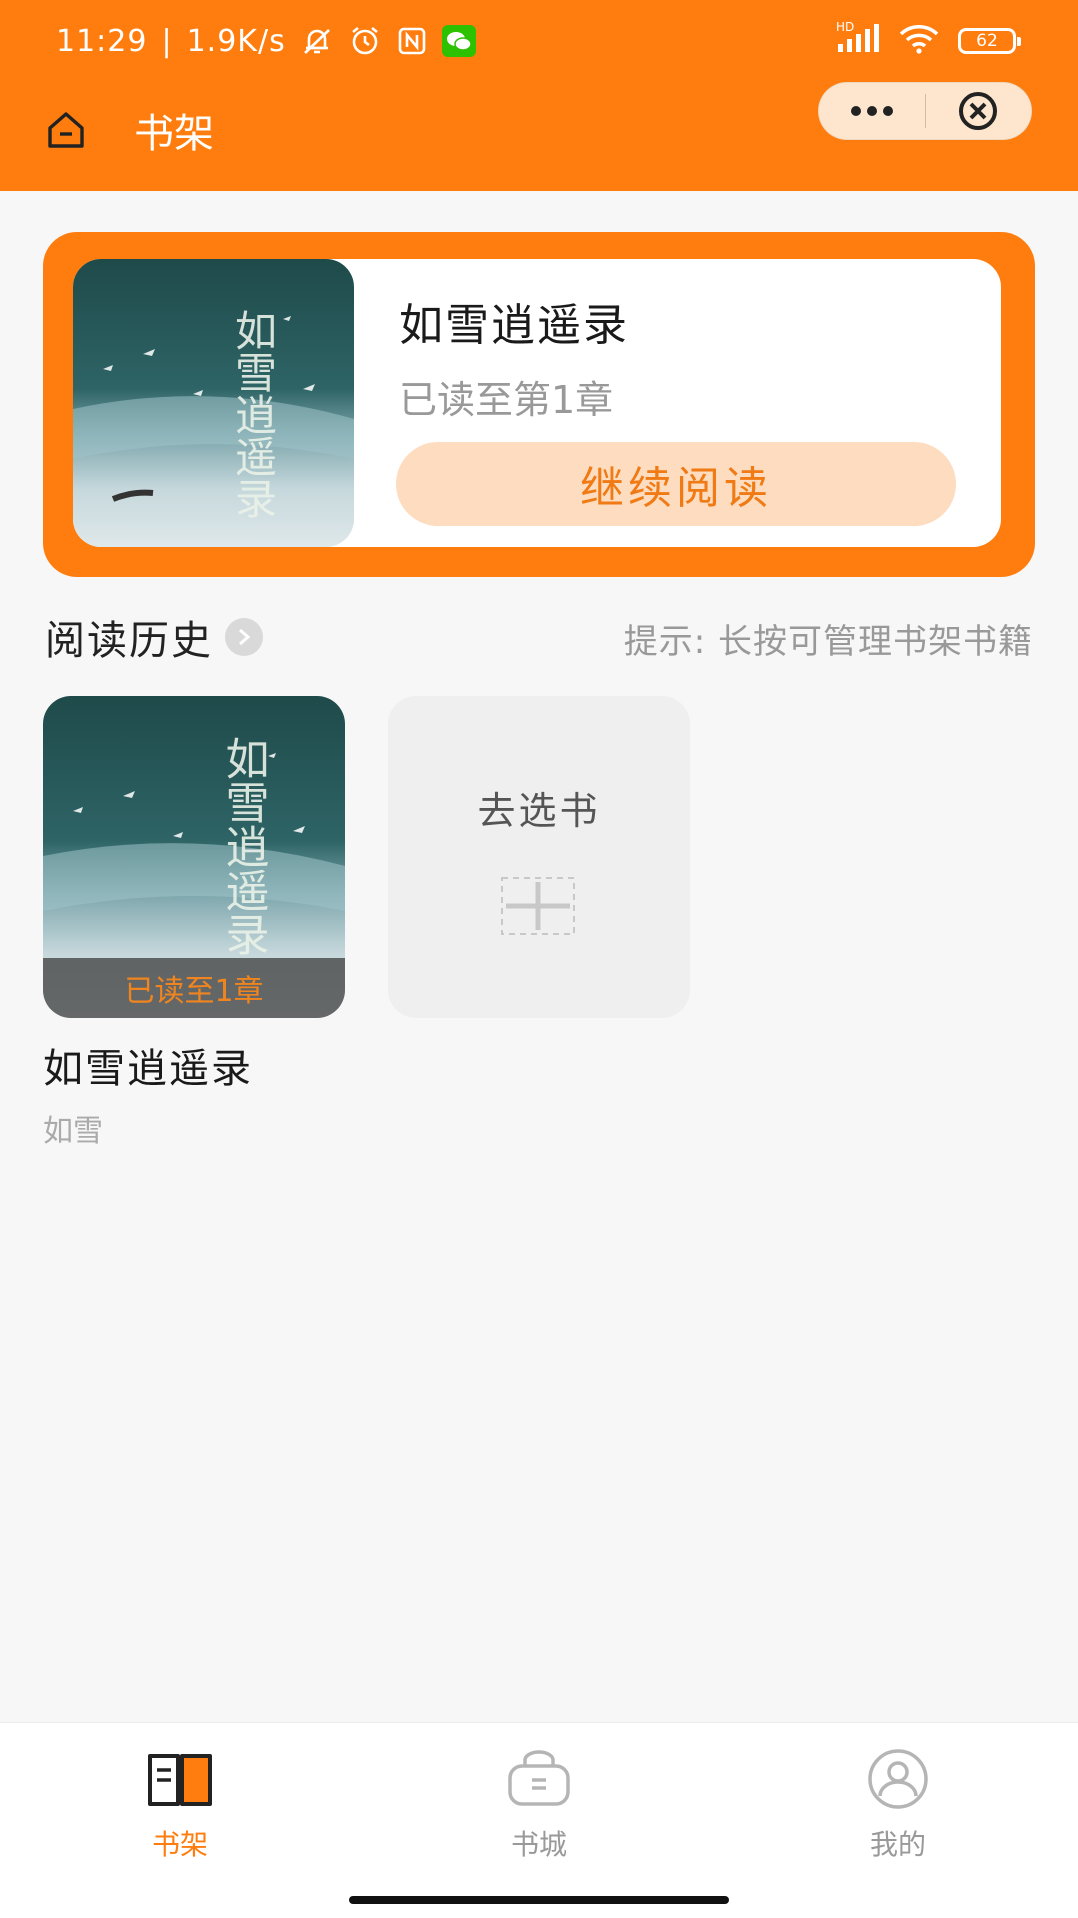  Describe the element at coordinates (317, 41) in the screenshot. I see `mute-bell-icon` at that location.